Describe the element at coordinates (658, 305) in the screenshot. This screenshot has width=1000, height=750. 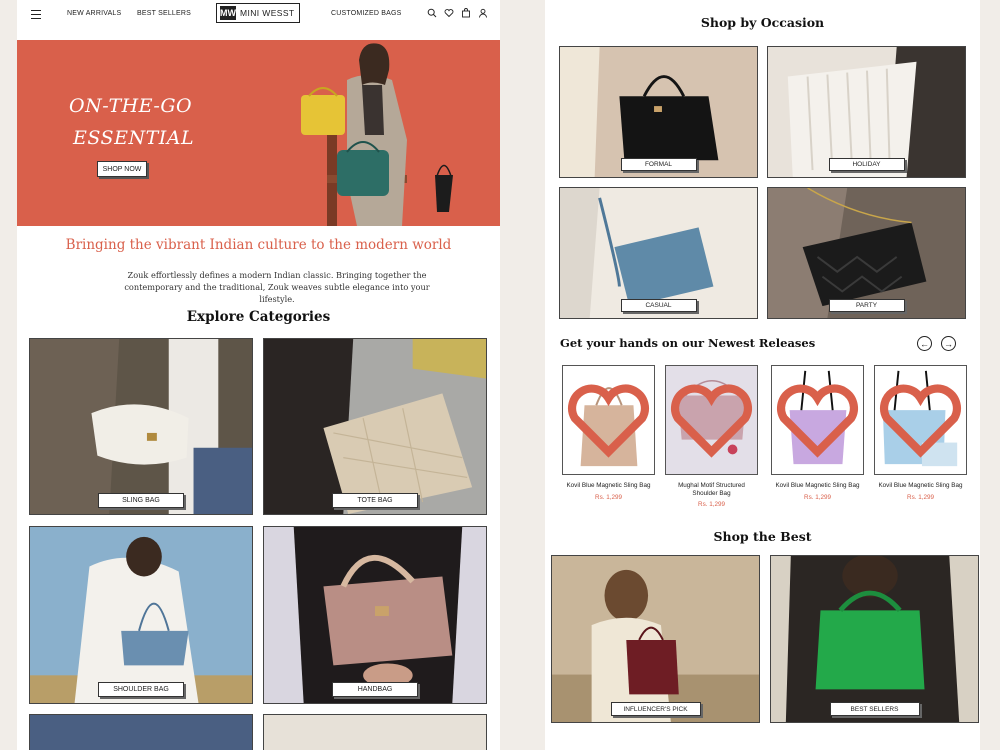
I see `occasion-label: CASUAL` at that location.